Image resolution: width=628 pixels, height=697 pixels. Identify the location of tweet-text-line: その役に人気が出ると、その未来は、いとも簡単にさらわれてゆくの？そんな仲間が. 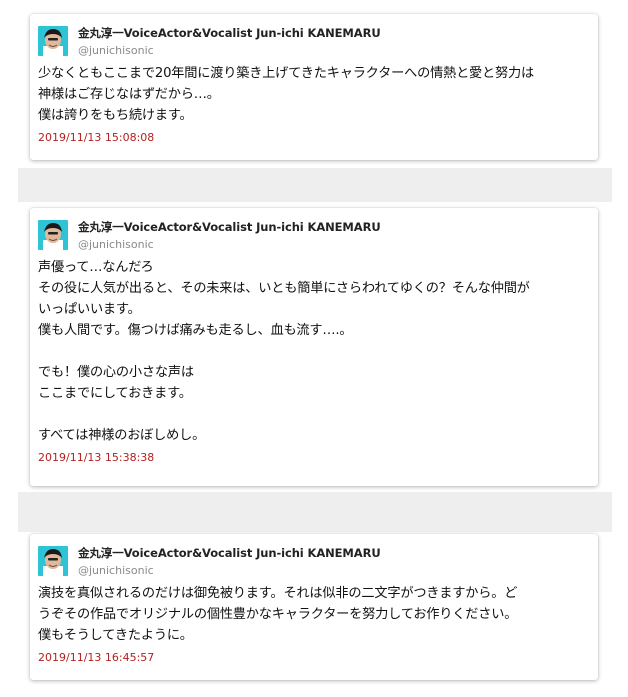
(284, 288).